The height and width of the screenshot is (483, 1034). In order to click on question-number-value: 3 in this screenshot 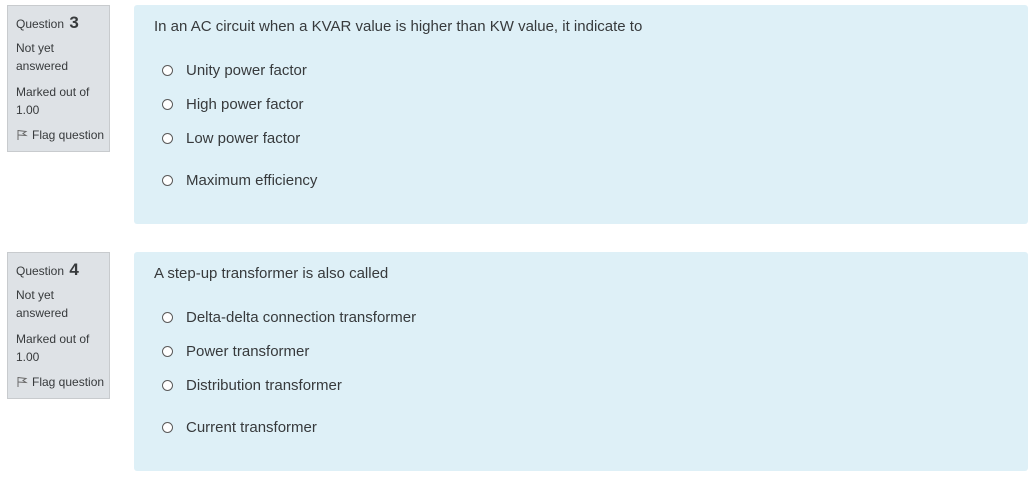, I will do `click(74, 22)`.